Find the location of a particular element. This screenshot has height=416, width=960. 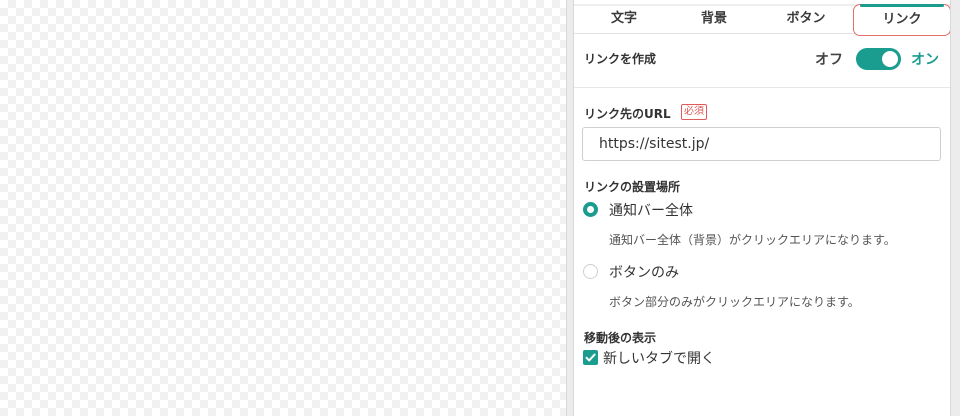

new-tab-checkbox-label: 新しいタブで開く is located at coordinates (659, 358).